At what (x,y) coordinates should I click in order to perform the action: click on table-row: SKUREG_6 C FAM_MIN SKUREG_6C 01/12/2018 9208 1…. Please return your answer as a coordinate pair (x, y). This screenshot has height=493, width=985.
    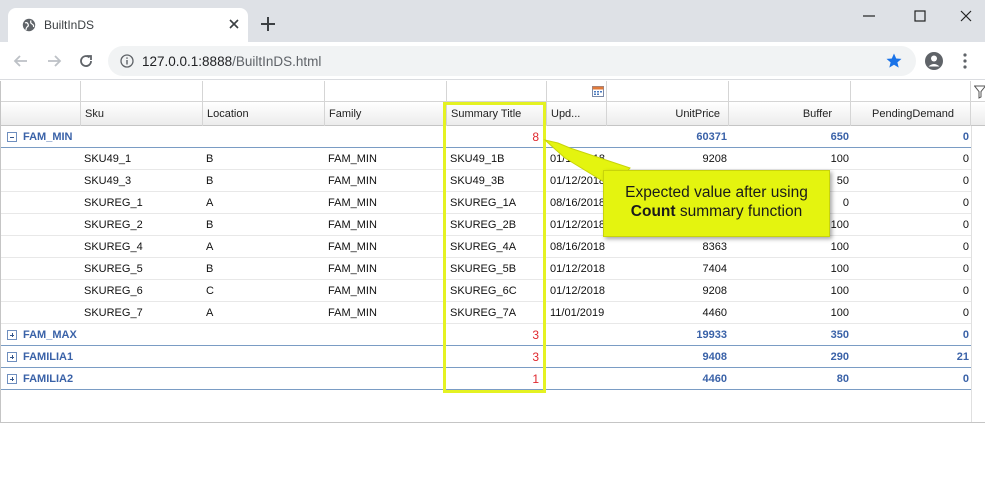
    Looking at the image, I should click on (486, 291).